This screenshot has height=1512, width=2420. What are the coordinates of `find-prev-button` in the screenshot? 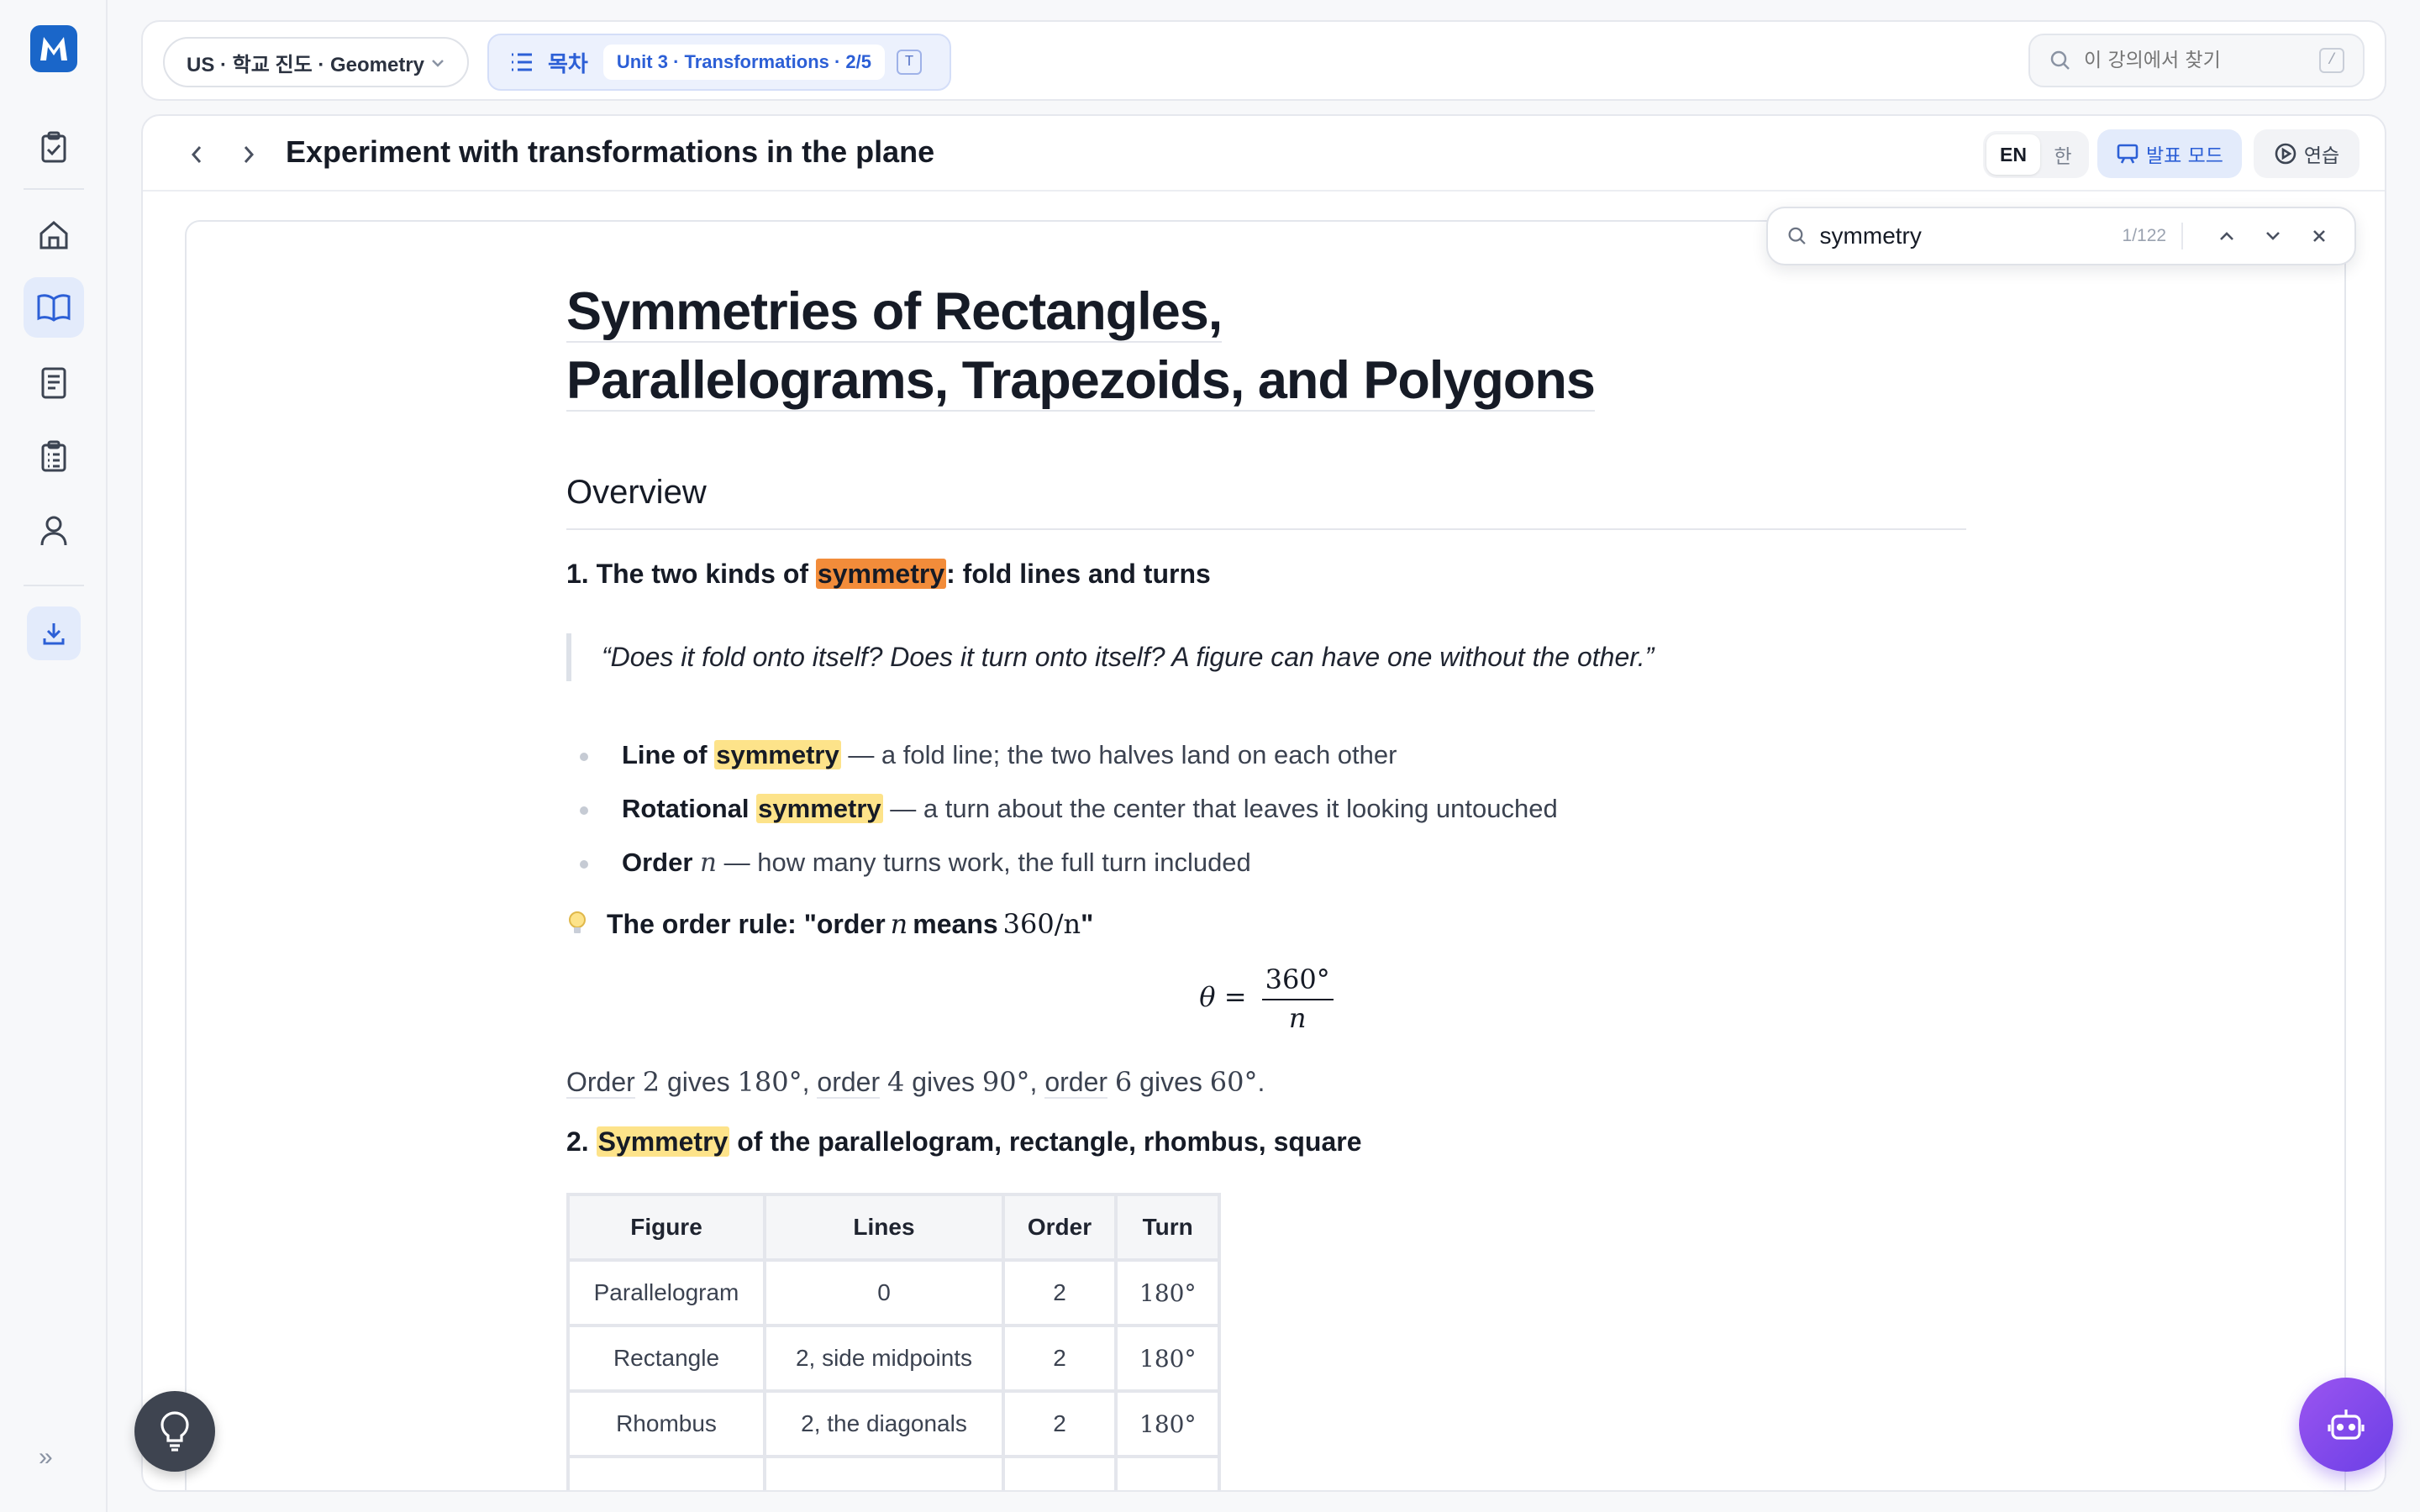 It's located at (2226, 236).